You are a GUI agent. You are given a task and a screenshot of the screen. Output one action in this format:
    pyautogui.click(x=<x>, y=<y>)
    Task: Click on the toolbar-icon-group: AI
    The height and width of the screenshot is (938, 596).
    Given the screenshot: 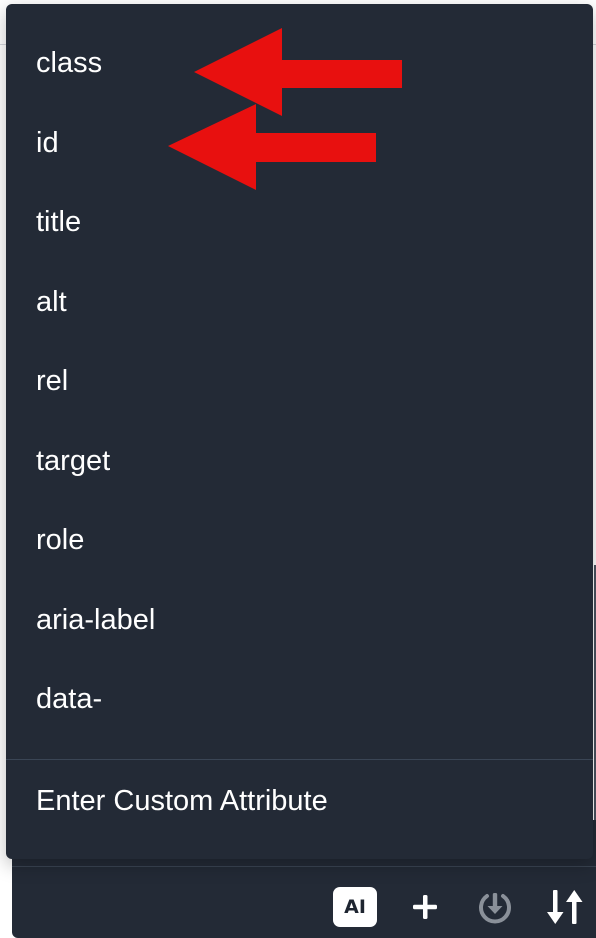 What is the action you would take?
    pyautogui.click(x=460, y=907)
    